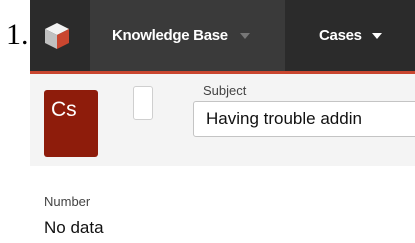  What do you see at coordinates (225, 90) in the screenshot?
I see `subject-label: Subject` at bounding box center [225, 90].